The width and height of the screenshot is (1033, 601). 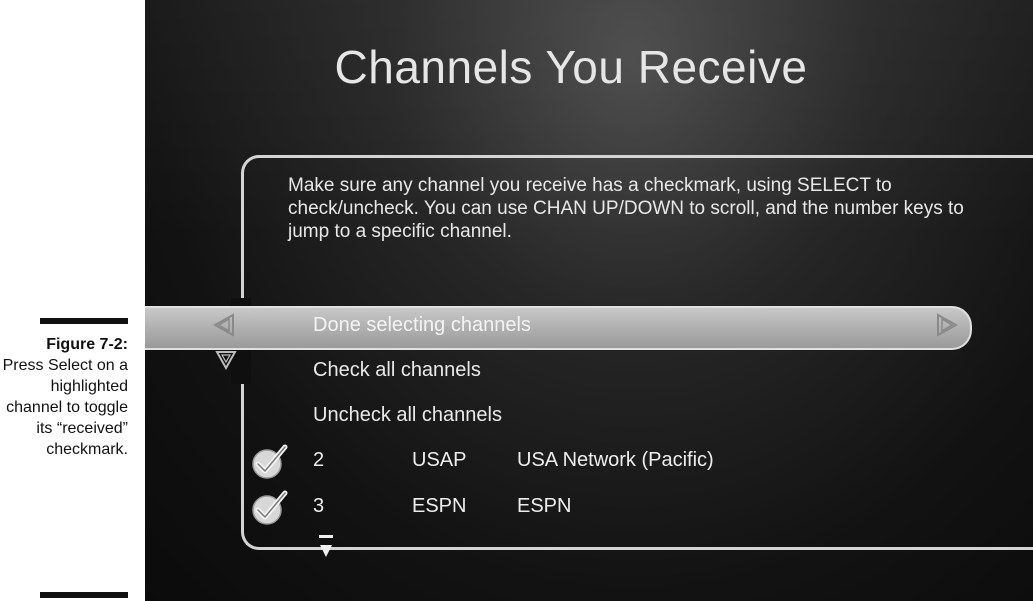 I want to click on channel-row: 3 ESPN ESPN, so click(x=575, y=508).